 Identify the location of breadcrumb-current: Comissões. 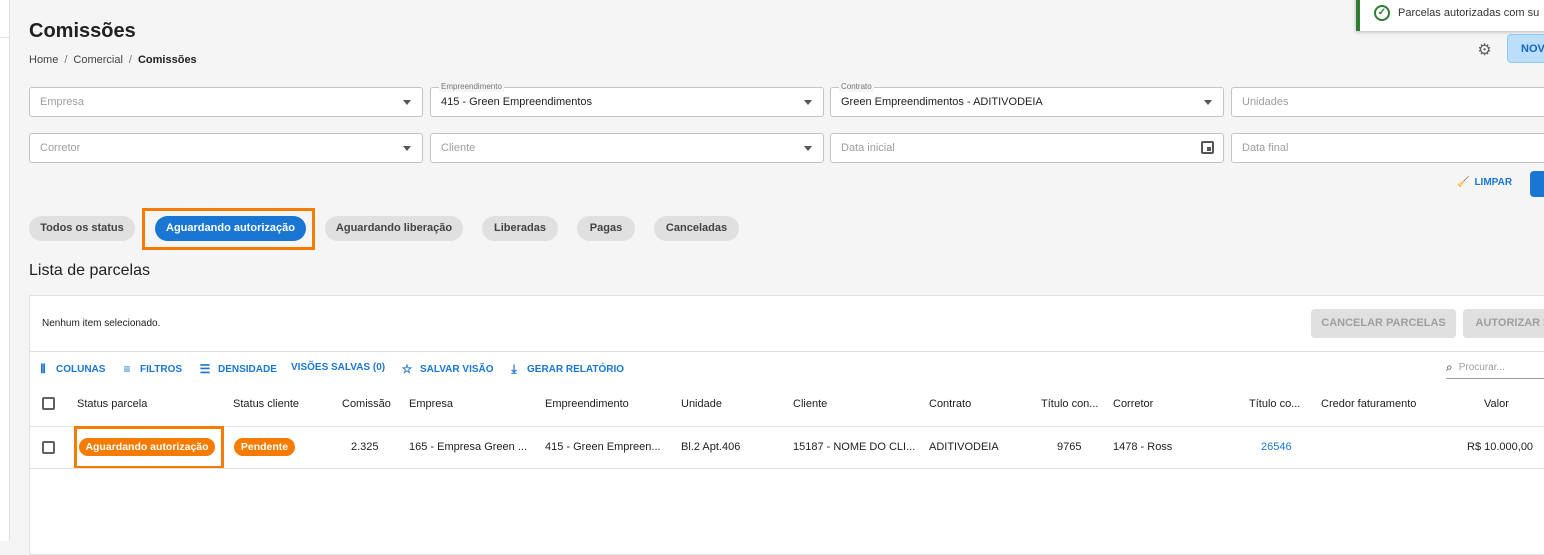
(167, 60).